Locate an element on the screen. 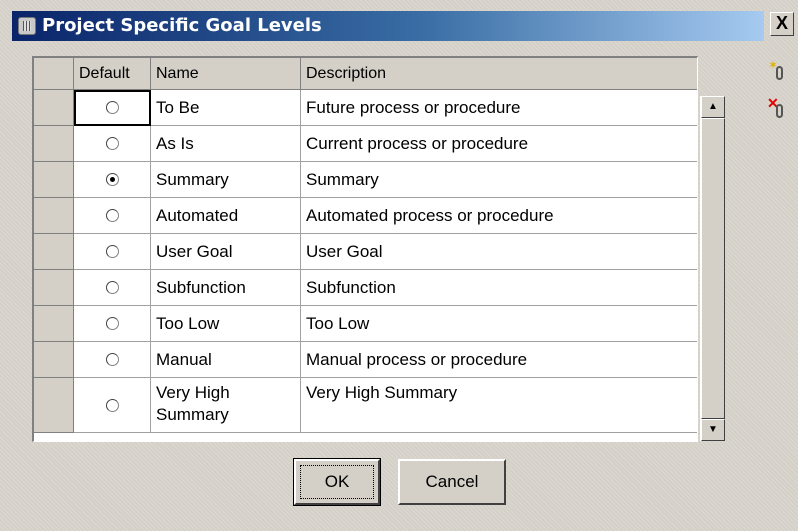  add-attachment-icon: ✶ is located at coordinates (779, 71).